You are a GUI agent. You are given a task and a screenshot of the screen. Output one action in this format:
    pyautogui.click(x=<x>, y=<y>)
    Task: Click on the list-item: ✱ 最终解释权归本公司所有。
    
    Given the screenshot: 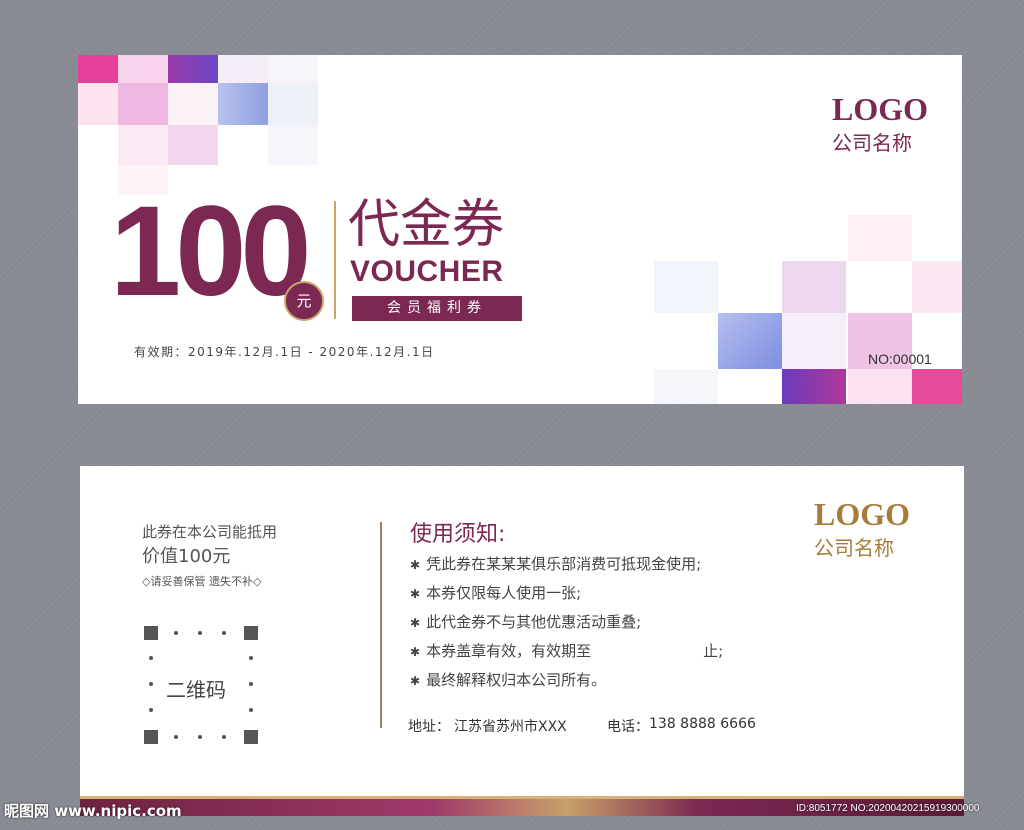 What is the action you would take?
    pyautogui.click(x=508, y=680)
    